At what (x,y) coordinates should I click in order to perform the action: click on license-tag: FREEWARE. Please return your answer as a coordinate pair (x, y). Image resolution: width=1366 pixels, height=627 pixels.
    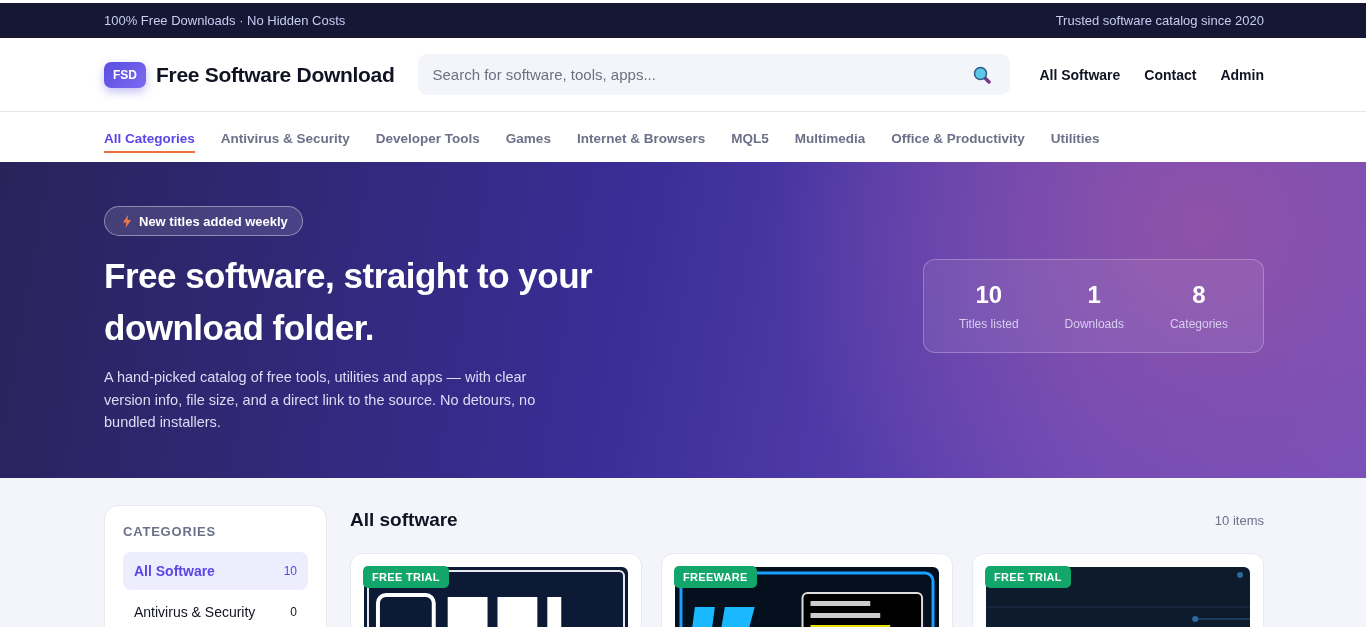
    Looking at the image, I should click on (715, 577).